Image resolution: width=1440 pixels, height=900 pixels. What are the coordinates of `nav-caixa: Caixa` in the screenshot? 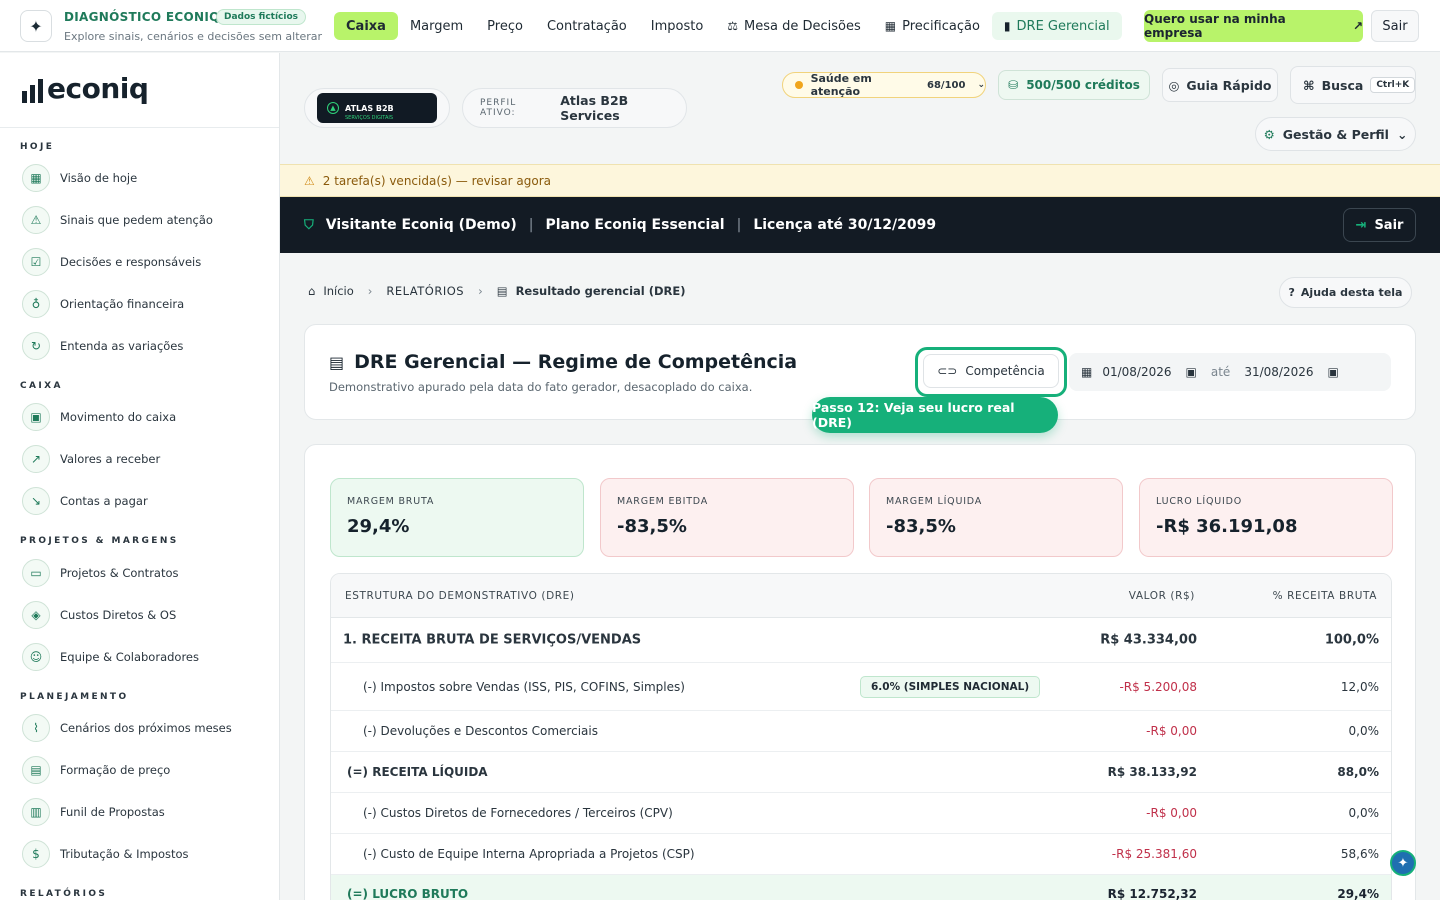 It's located at (366, 26).